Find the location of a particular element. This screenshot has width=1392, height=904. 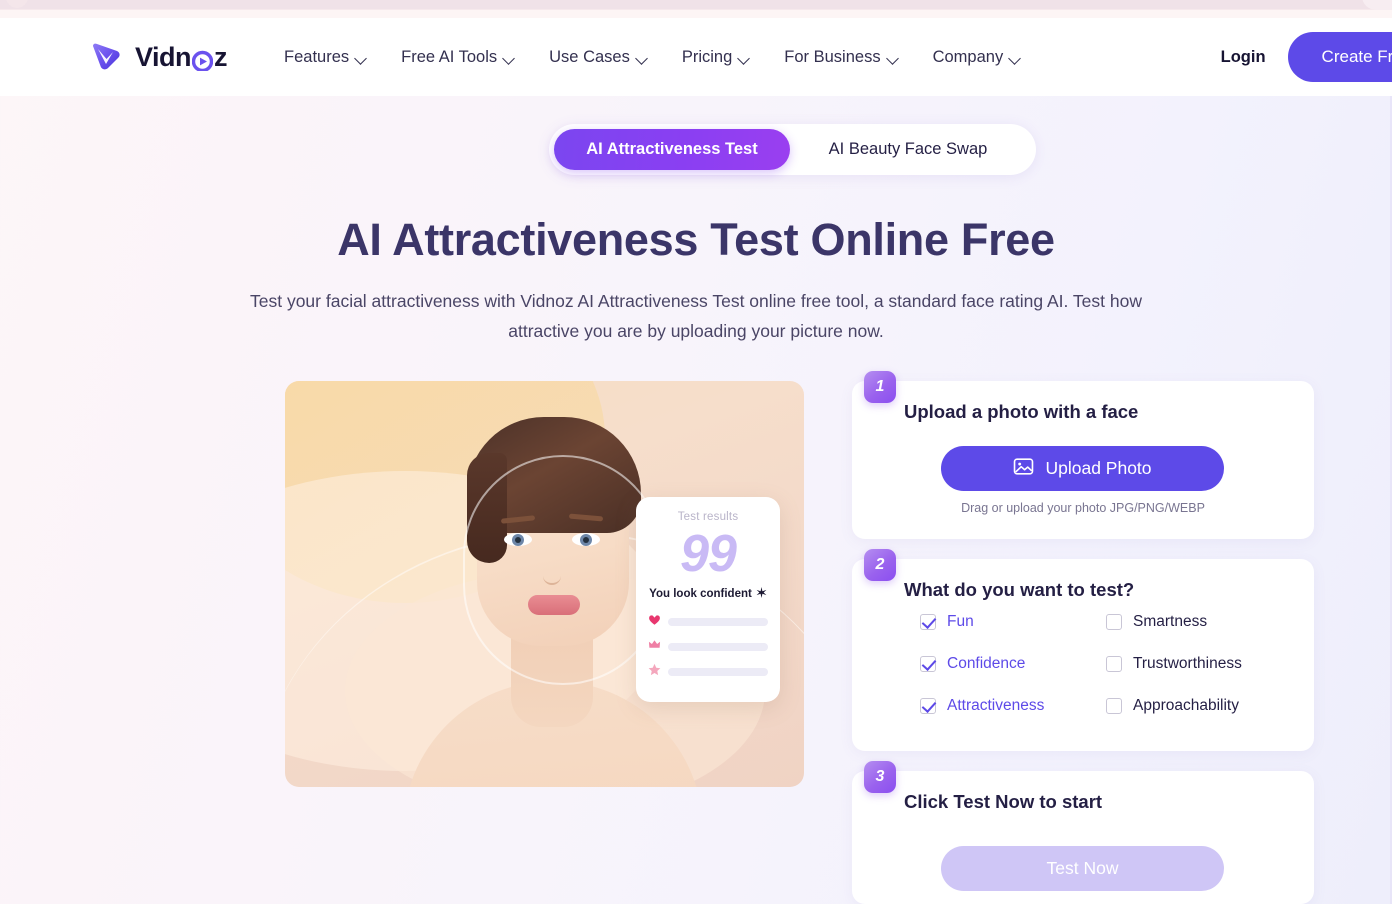

nav-item-free-ai-tools: Free AI Tools is located at coordinates (458, 57).